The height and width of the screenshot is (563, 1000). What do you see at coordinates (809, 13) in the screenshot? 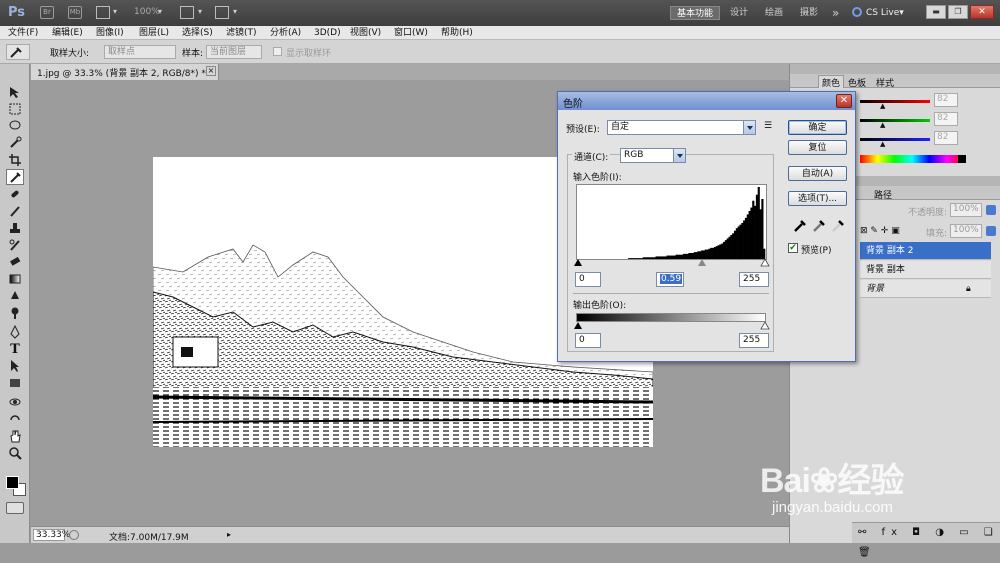
I see `workspace-photography: 摄影` at bounding box center [809, 13].